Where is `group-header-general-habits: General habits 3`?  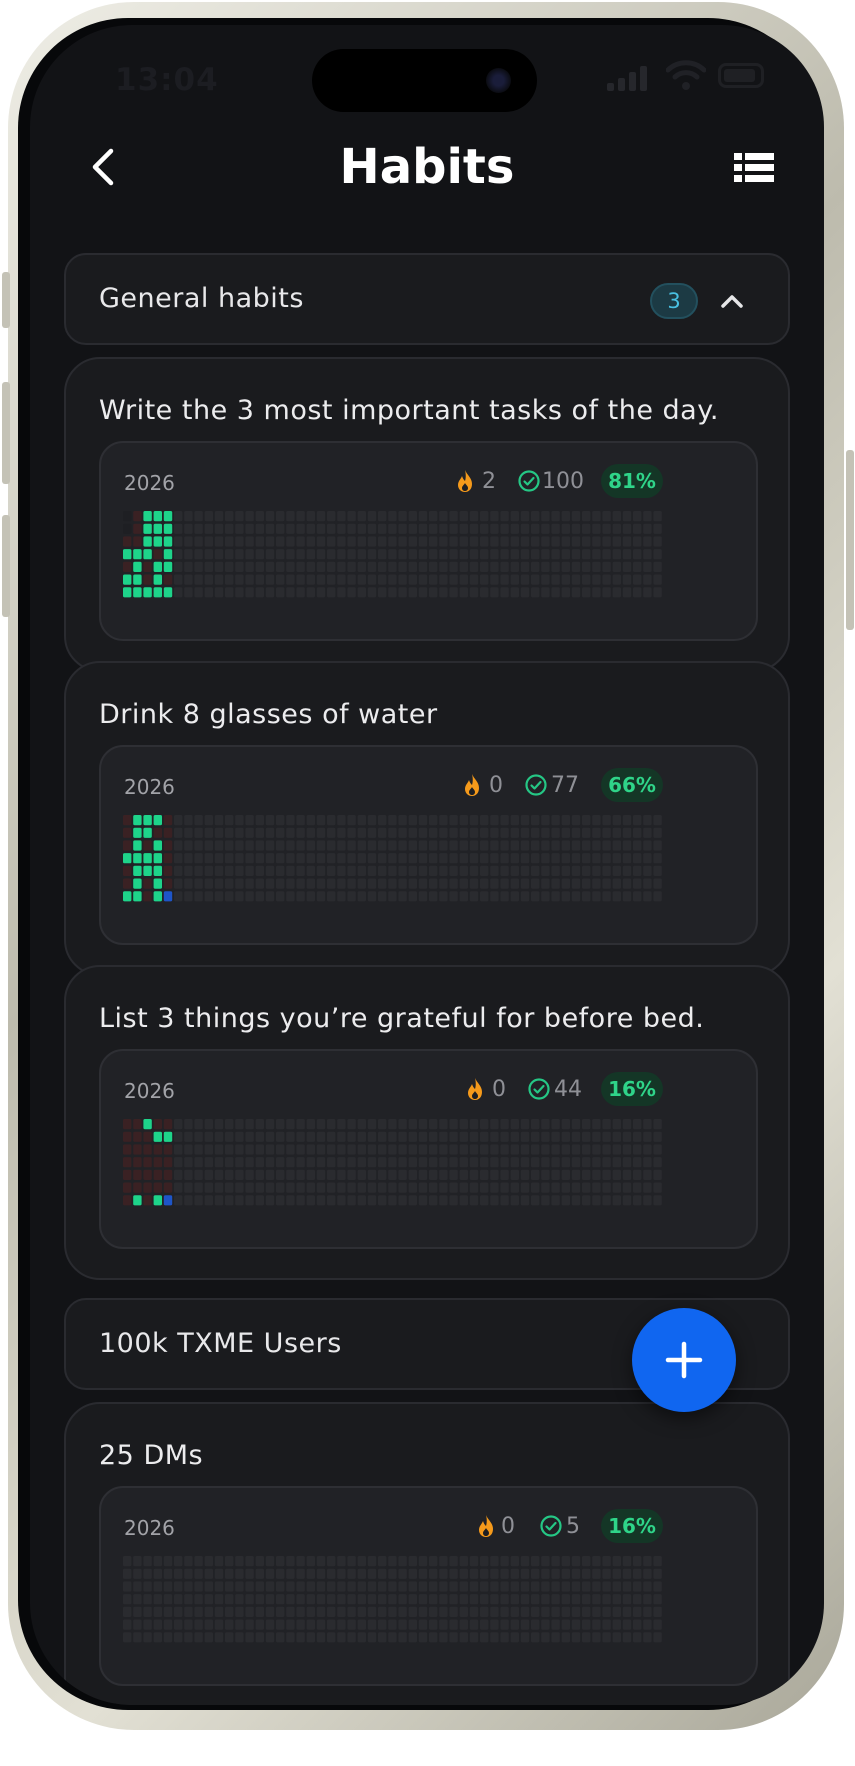 group-header-general-habits: General habits 3 is located at coordinates (427, 299).